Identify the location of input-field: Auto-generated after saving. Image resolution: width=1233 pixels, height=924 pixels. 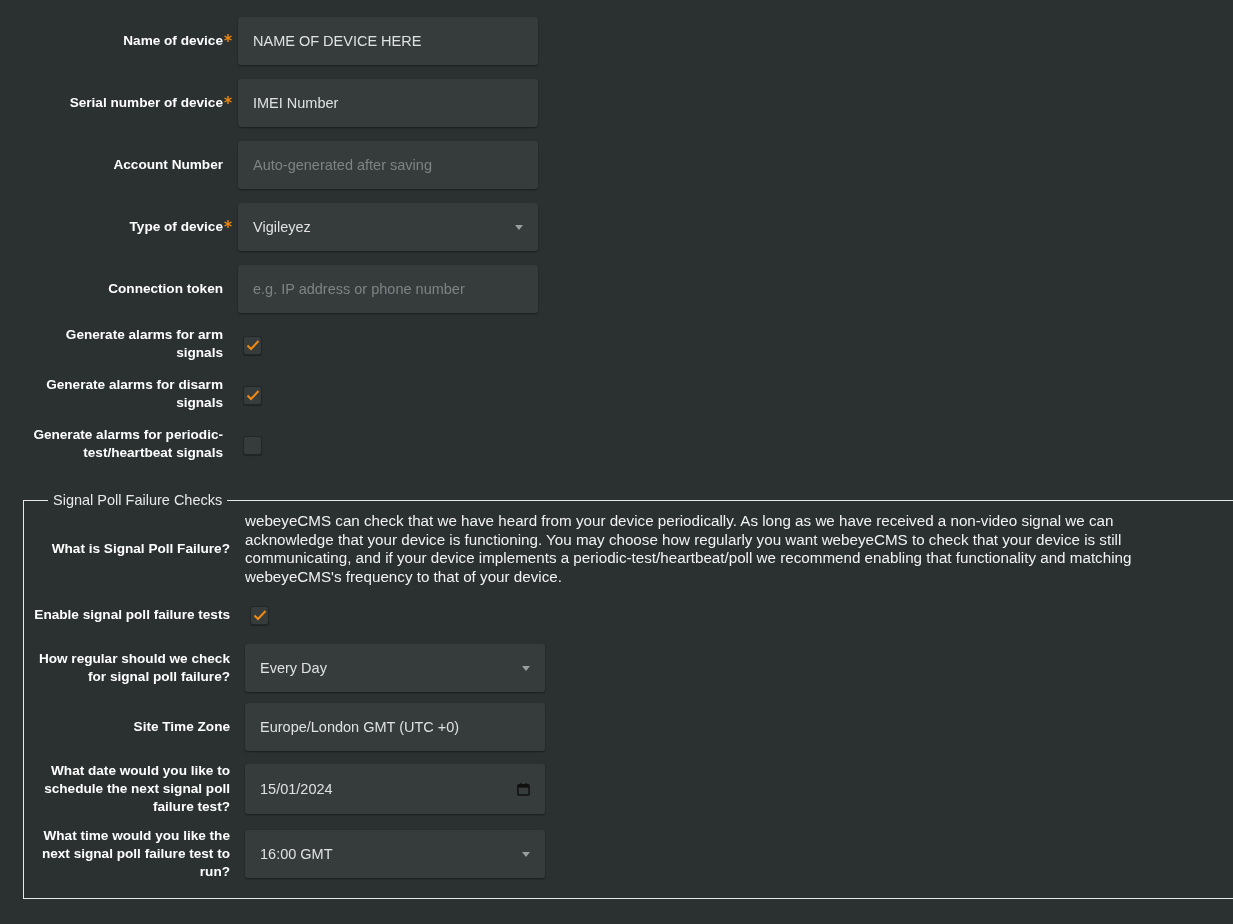
(388, 165).